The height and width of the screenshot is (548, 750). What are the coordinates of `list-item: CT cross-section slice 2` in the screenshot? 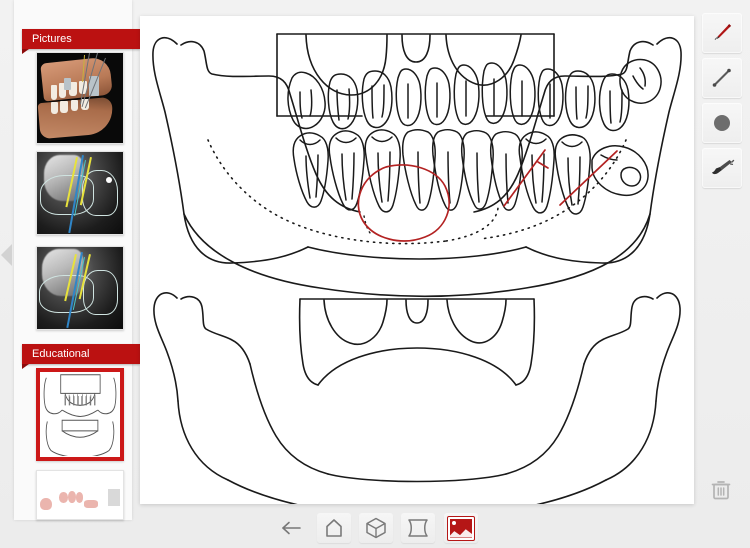 It's located at (80, 288).